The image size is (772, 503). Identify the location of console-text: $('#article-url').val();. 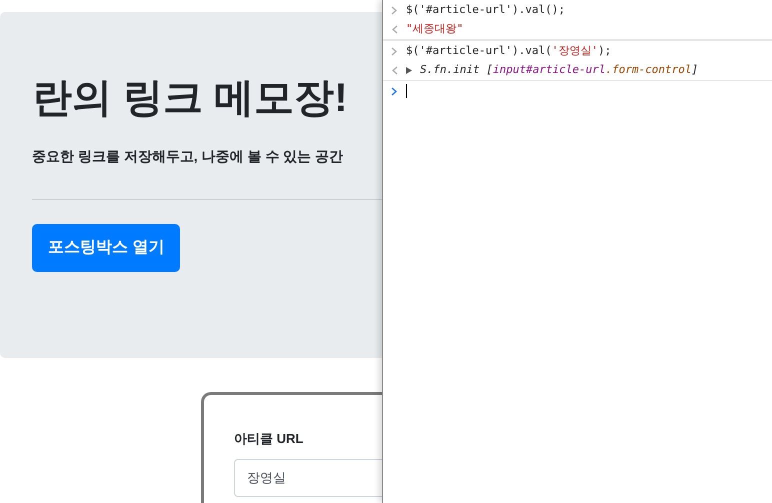
(485, 10).